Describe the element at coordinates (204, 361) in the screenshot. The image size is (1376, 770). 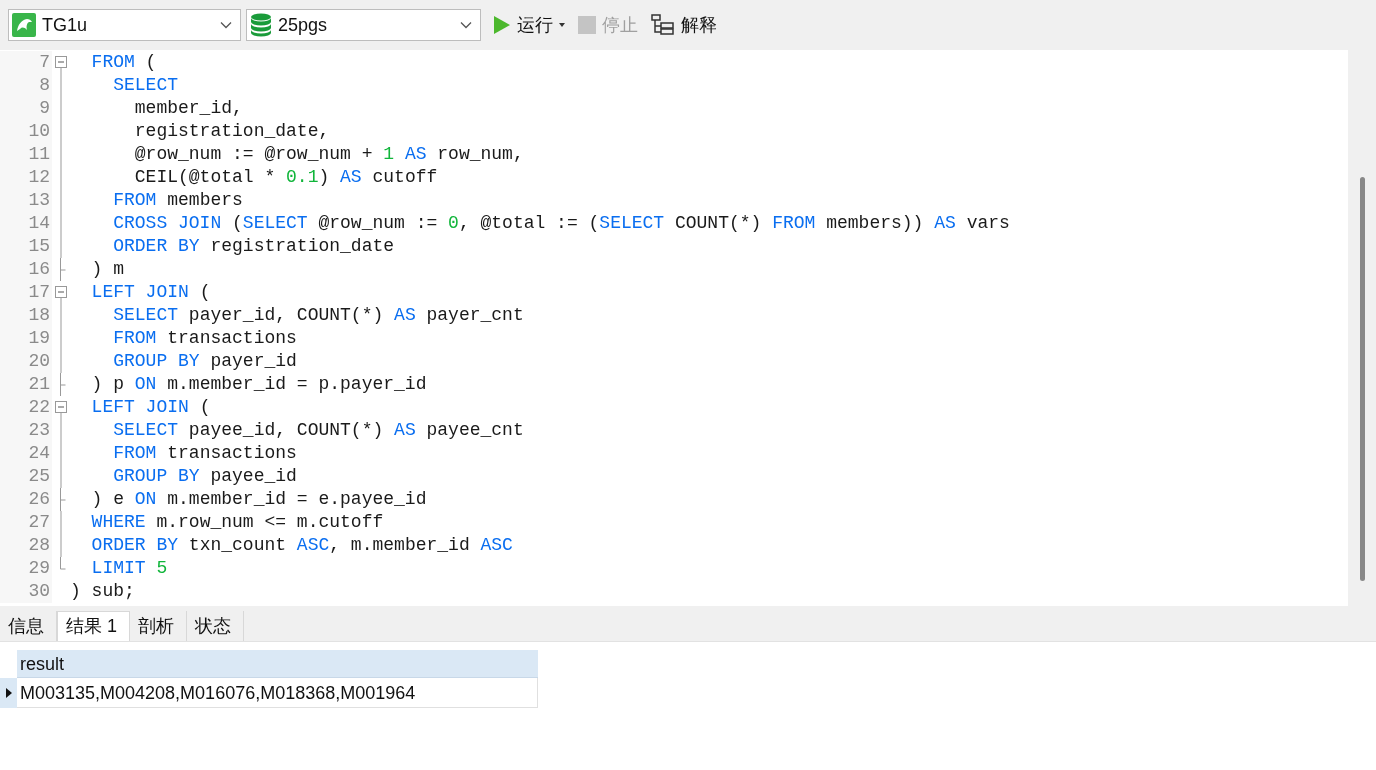
I see `code-line: GROUP BY payer_id` at that location.